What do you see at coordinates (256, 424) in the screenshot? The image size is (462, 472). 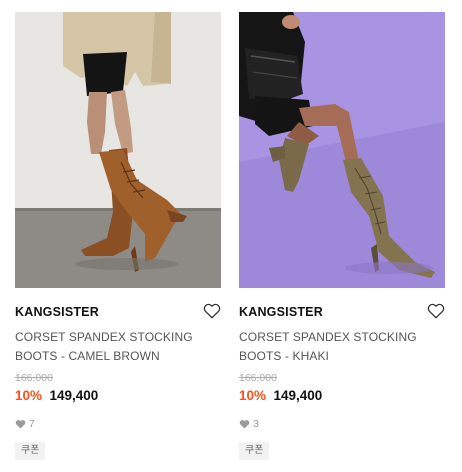 I see `like-count-value: 3` at bounding box center [256, 424].